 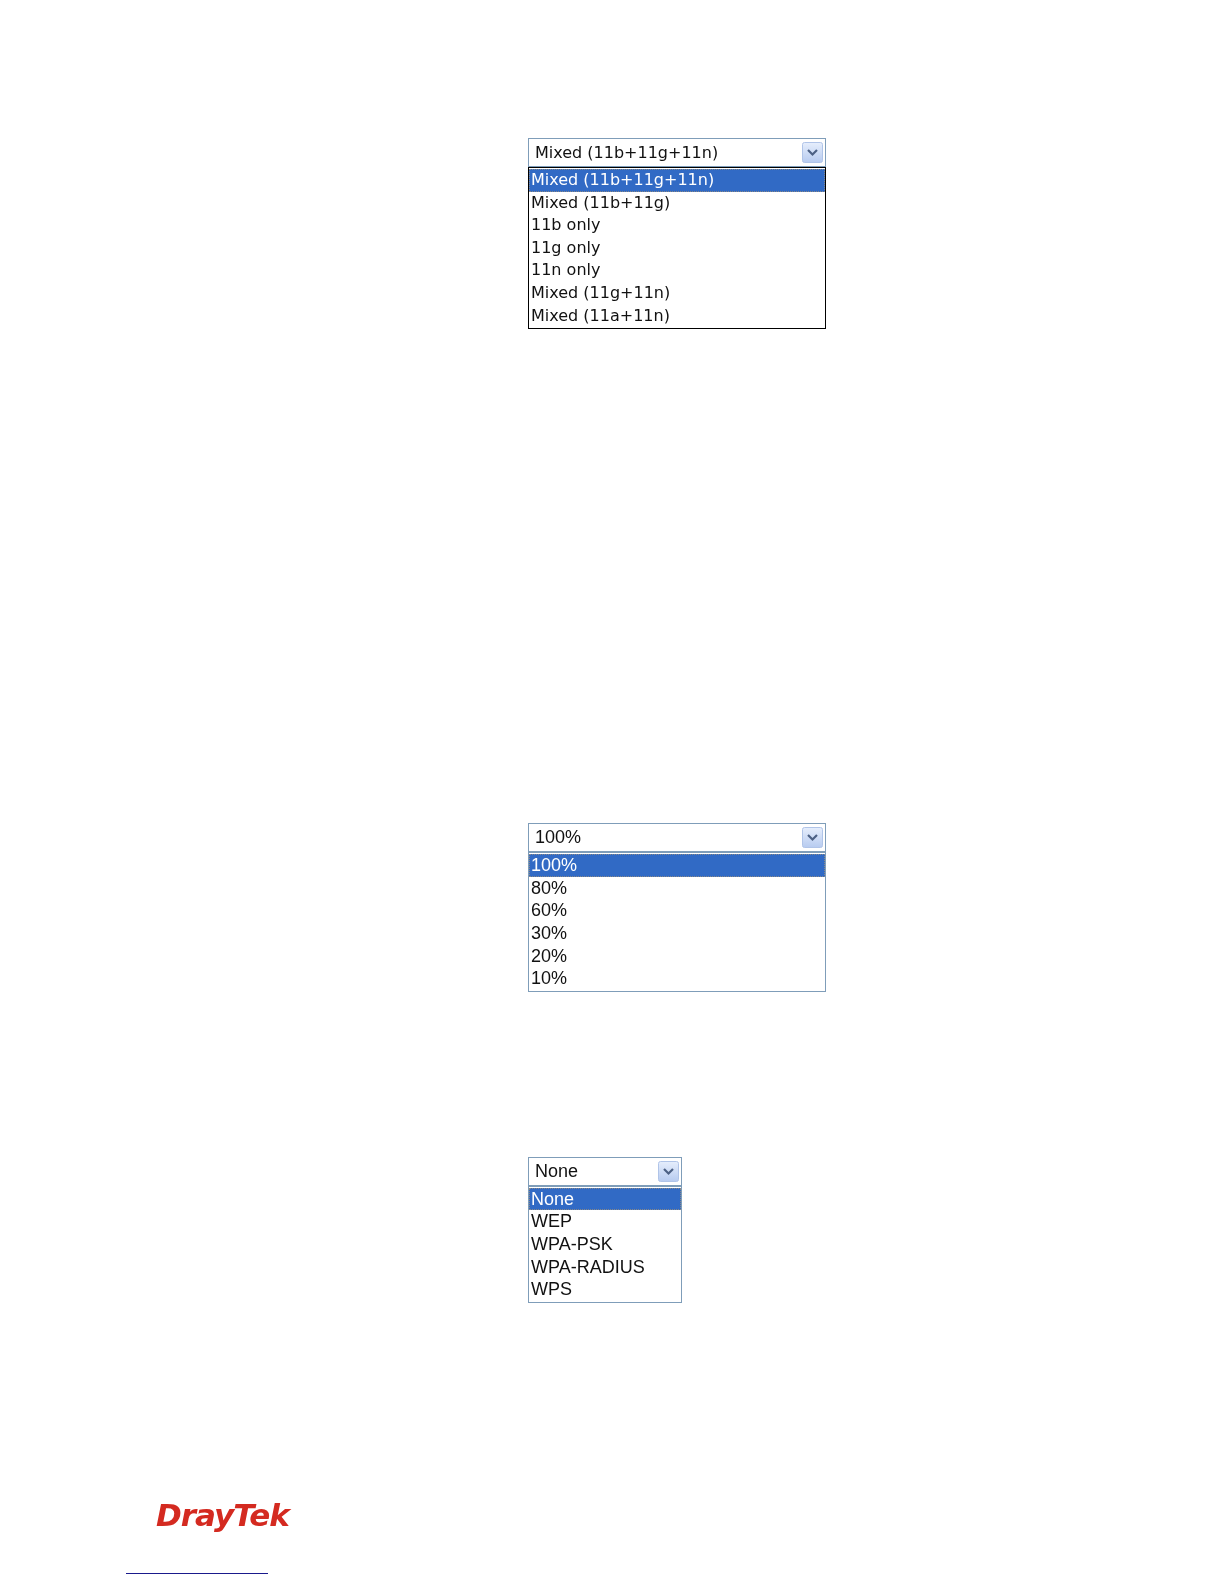 I want to click on dropdown-option: 11b only, so click(x=677, y=225).